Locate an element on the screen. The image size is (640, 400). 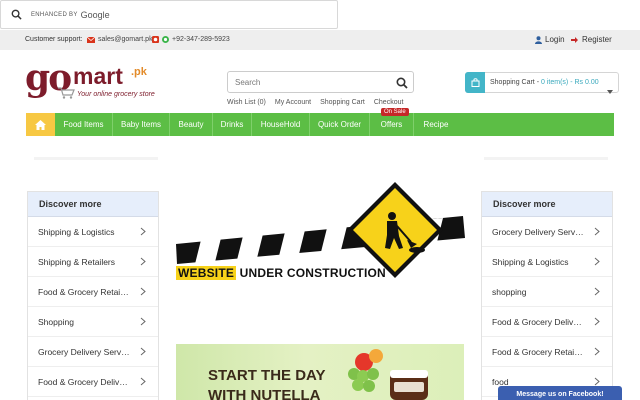
nav-baby-items: Baby Items is located at coordinates (141, 124).